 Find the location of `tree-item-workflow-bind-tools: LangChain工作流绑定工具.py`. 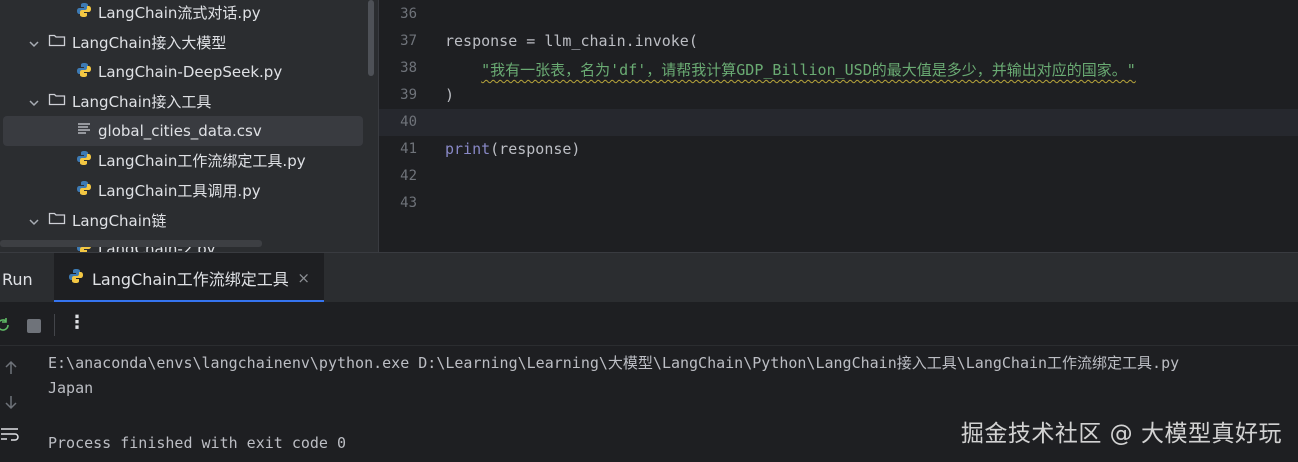

tree-item-workflow-bind-tools: LangChain工作流绑定工具.py is located at coordinates (191, 160).